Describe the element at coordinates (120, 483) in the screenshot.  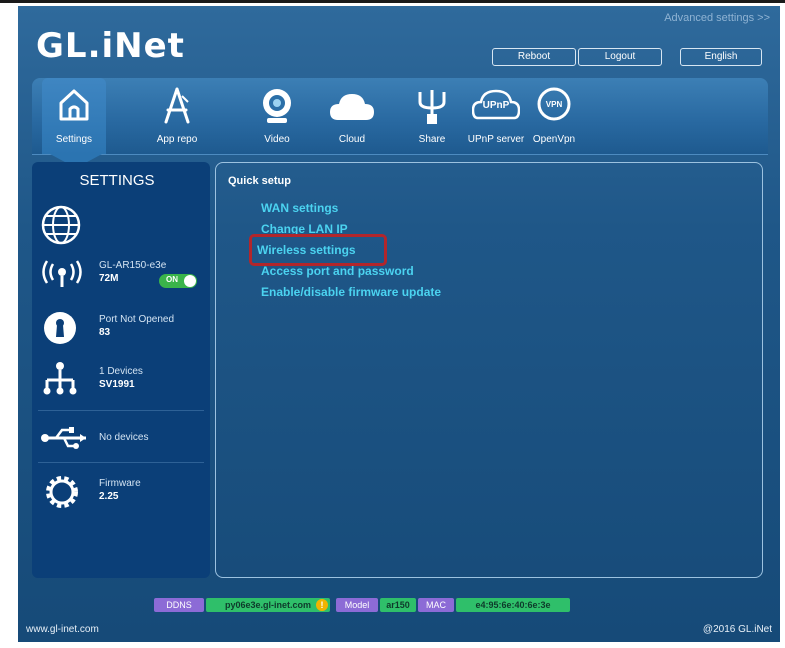
I see `firmware-label: Firmware` at that location.